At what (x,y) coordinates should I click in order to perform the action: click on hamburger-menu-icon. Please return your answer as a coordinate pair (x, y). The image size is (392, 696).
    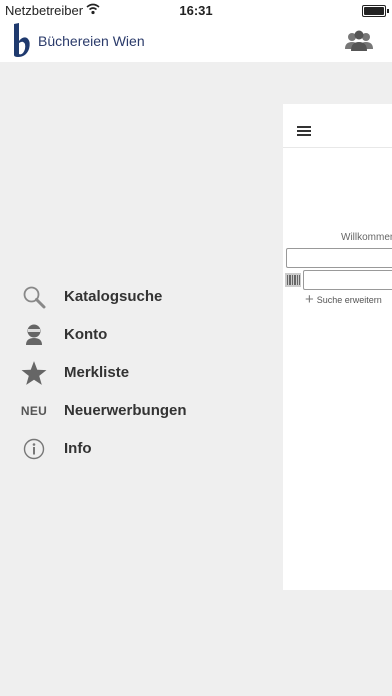
    Looking at the image, I should click on (304, 131).